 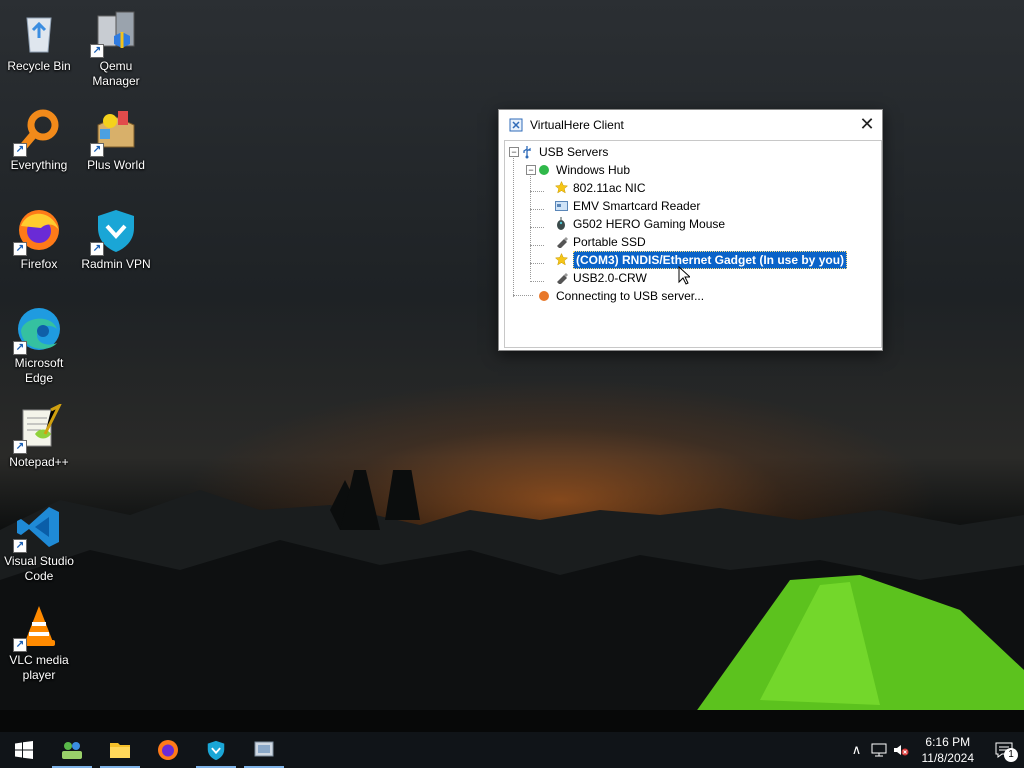 I want to click on desktop-icon-label: Microsoft Edge, so click(x=39, y=370).